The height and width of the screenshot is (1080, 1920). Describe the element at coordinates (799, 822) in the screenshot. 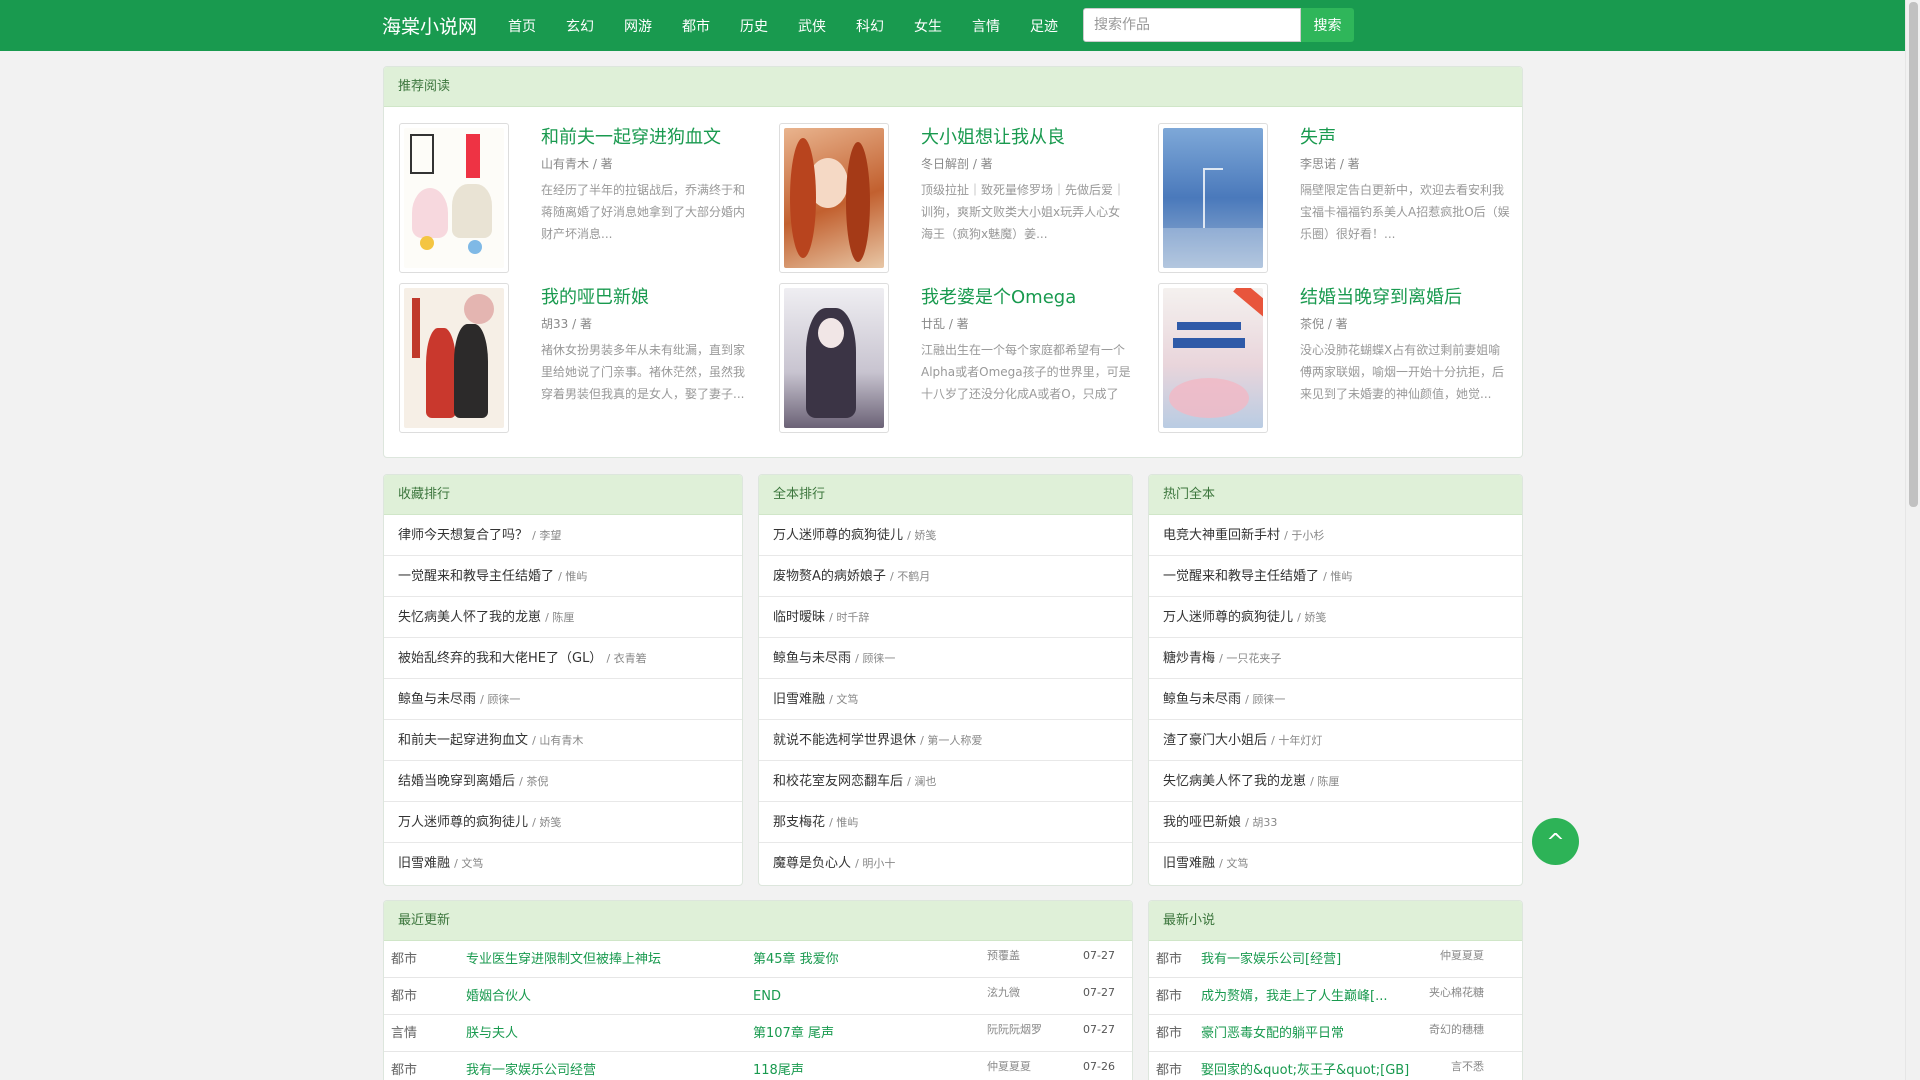

I see `rank-book-title: 那支梅花` at that location.